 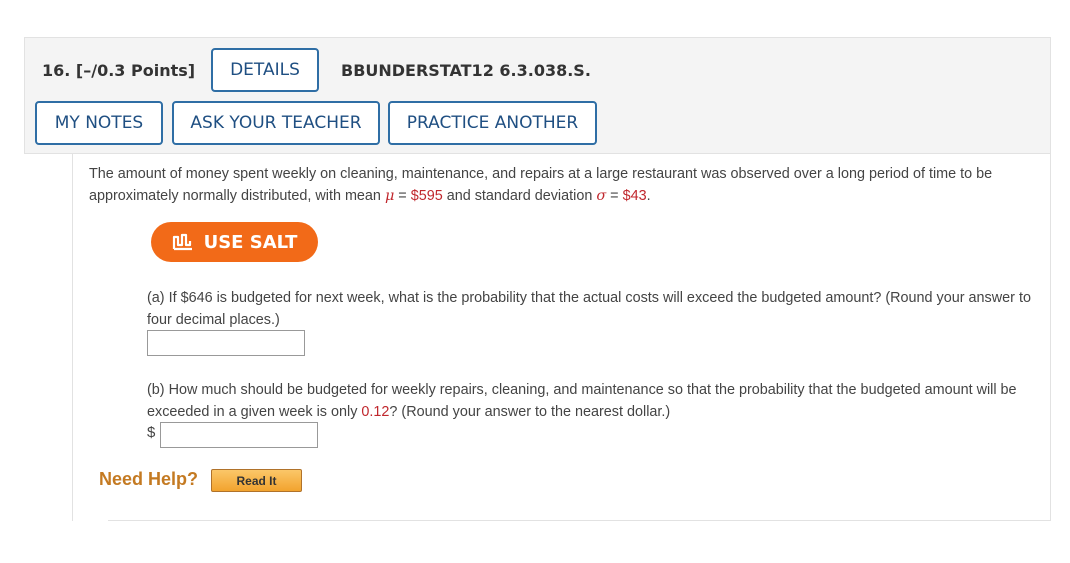 What do you see at coordinates (239, 435) in the screenshot?
I see `part-b-answer-input` at bounding box center [239, 435].